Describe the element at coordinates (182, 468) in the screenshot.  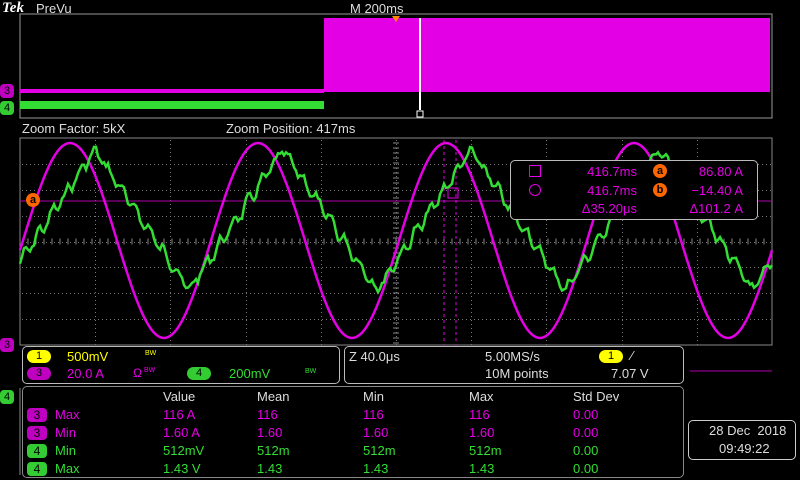
I see `row-value: 1.43 V` at that location.